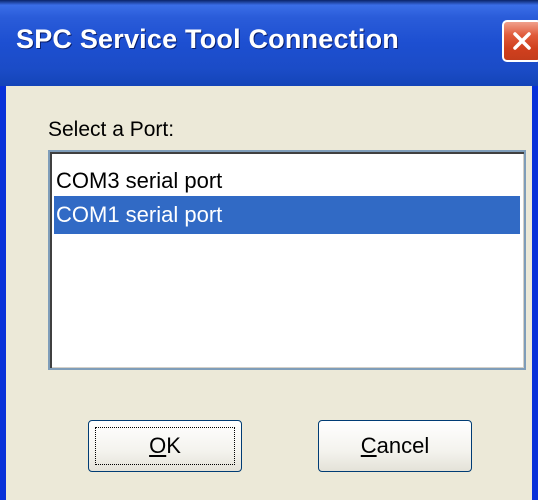 Image resolution: width=538 pixels, height=500 pixels. I want to click on cancel-label-rest: ancel, so click(403, 445).